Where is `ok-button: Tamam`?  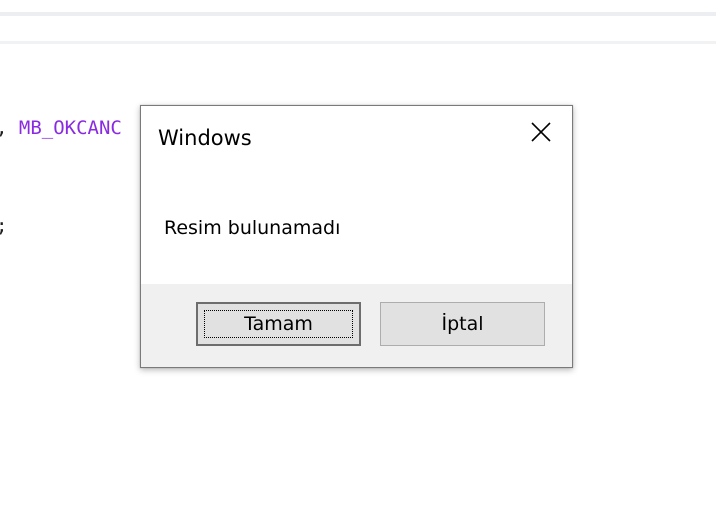
ok-button: Tamam is located at coordinates (278, 324).